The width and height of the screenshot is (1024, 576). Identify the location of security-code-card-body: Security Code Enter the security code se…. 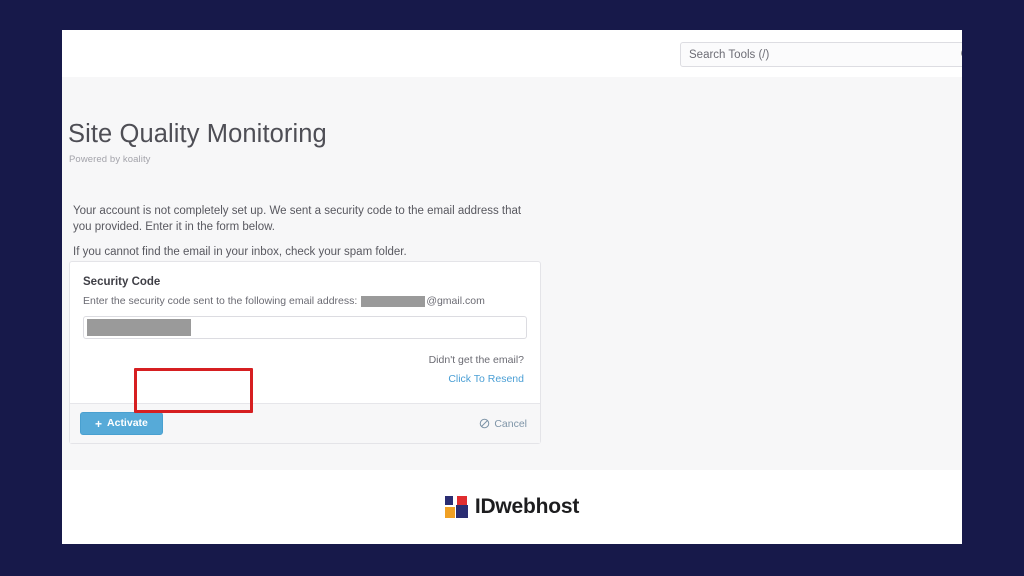
(305, 332).